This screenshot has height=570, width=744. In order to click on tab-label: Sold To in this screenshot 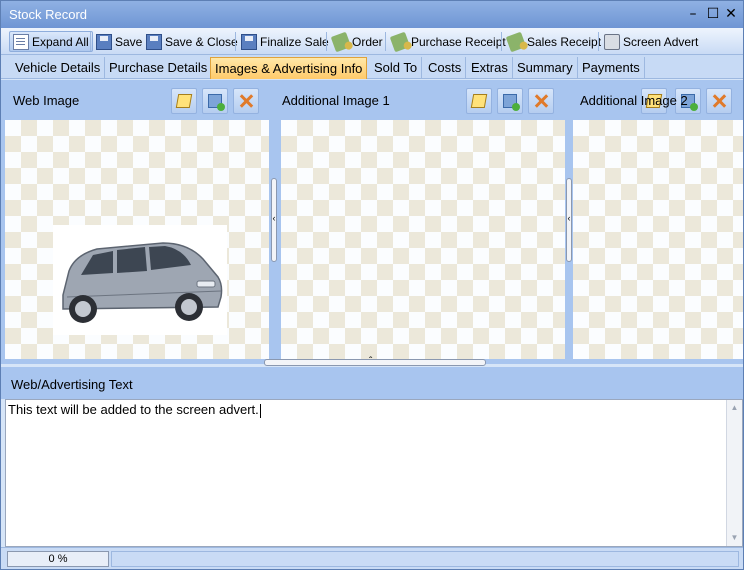, I will do `click(396, 67)`.